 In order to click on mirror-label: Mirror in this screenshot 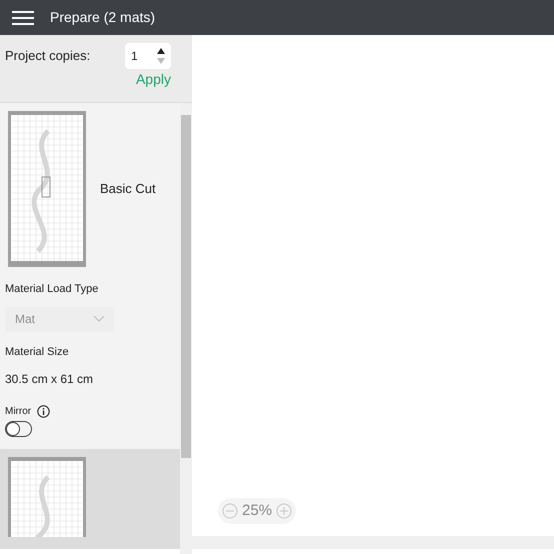, I will do `click(18, 412)`.